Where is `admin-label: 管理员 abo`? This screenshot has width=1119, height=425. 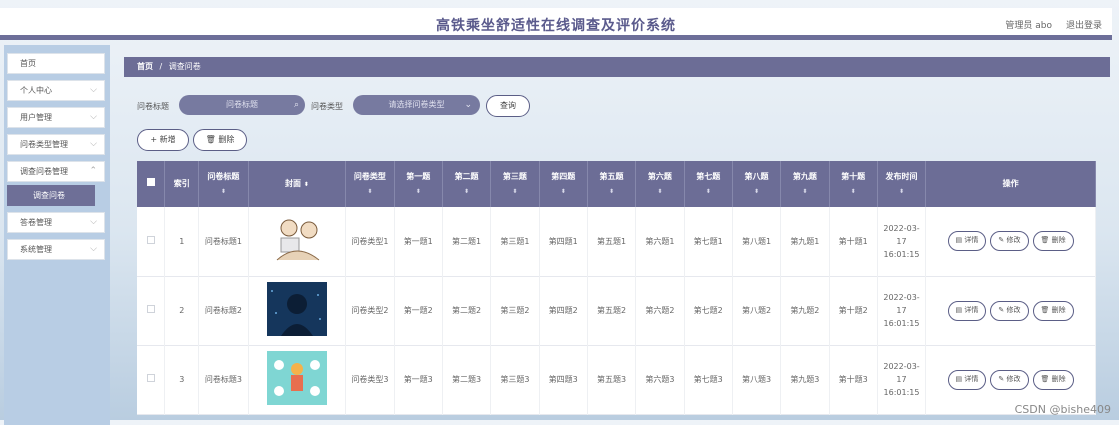 admin-label: 管理员 abo is located at coordinates (1028, 26).